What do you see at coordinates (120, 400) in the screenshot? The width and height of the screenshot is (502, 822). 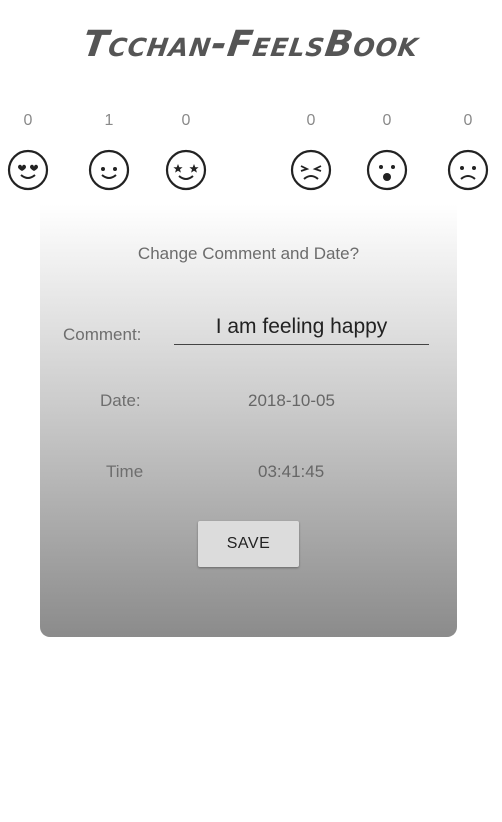 I see `date-label: Date:` at bounding box center [120, 400].